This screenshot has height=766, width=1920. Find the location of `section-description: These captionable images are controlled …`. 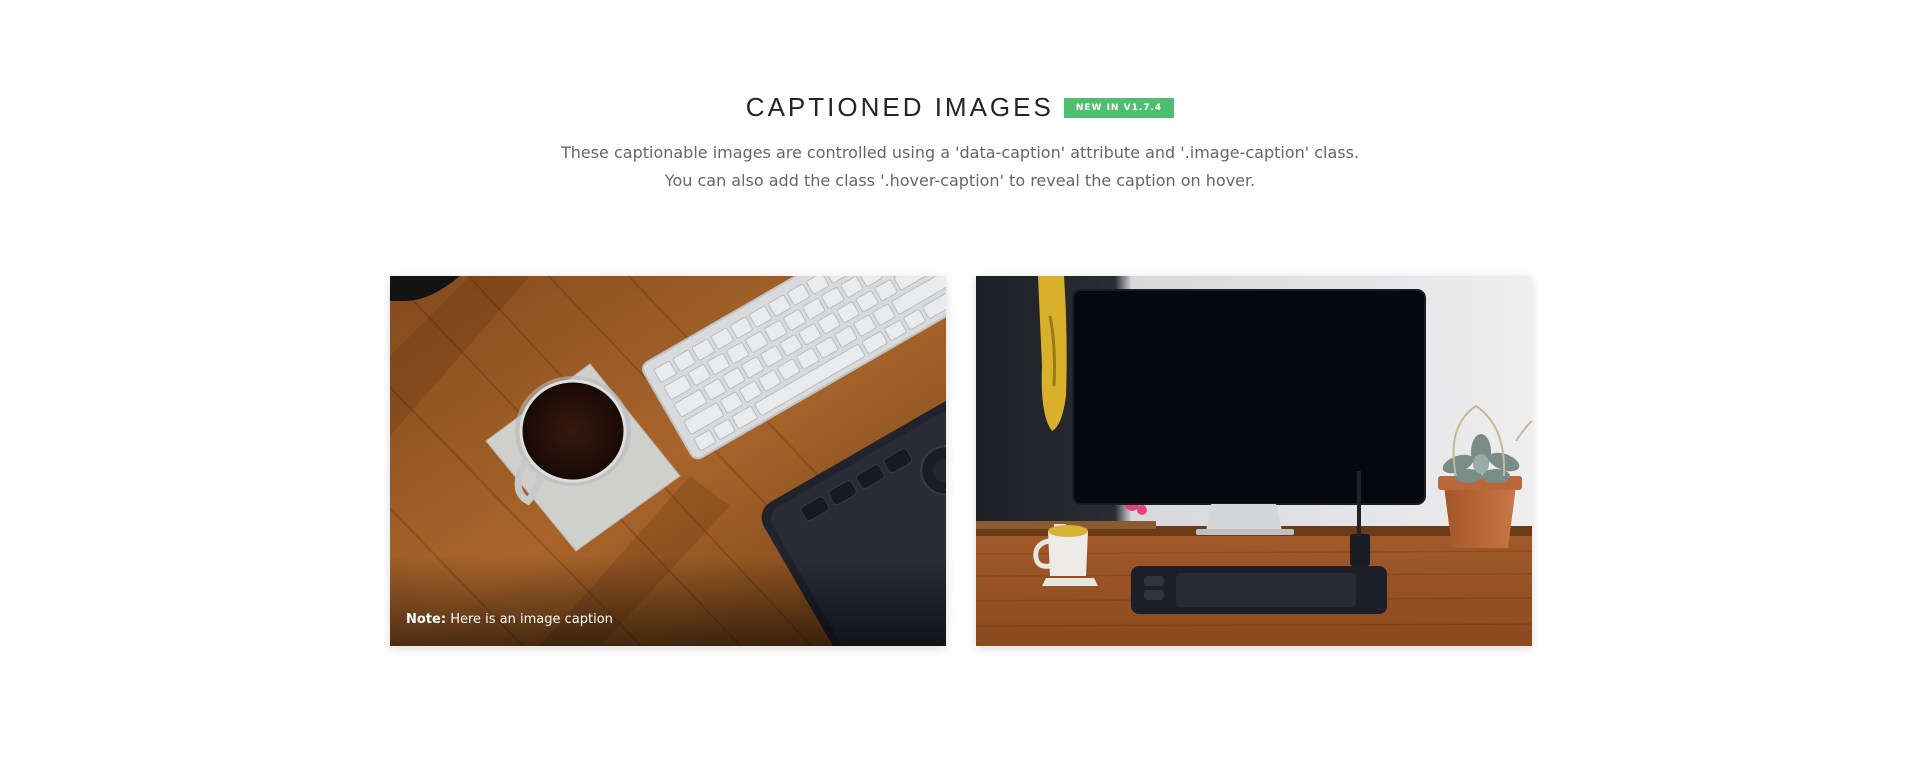

section-description: These captionable images are controlled … is located at coordinates (960, 167).